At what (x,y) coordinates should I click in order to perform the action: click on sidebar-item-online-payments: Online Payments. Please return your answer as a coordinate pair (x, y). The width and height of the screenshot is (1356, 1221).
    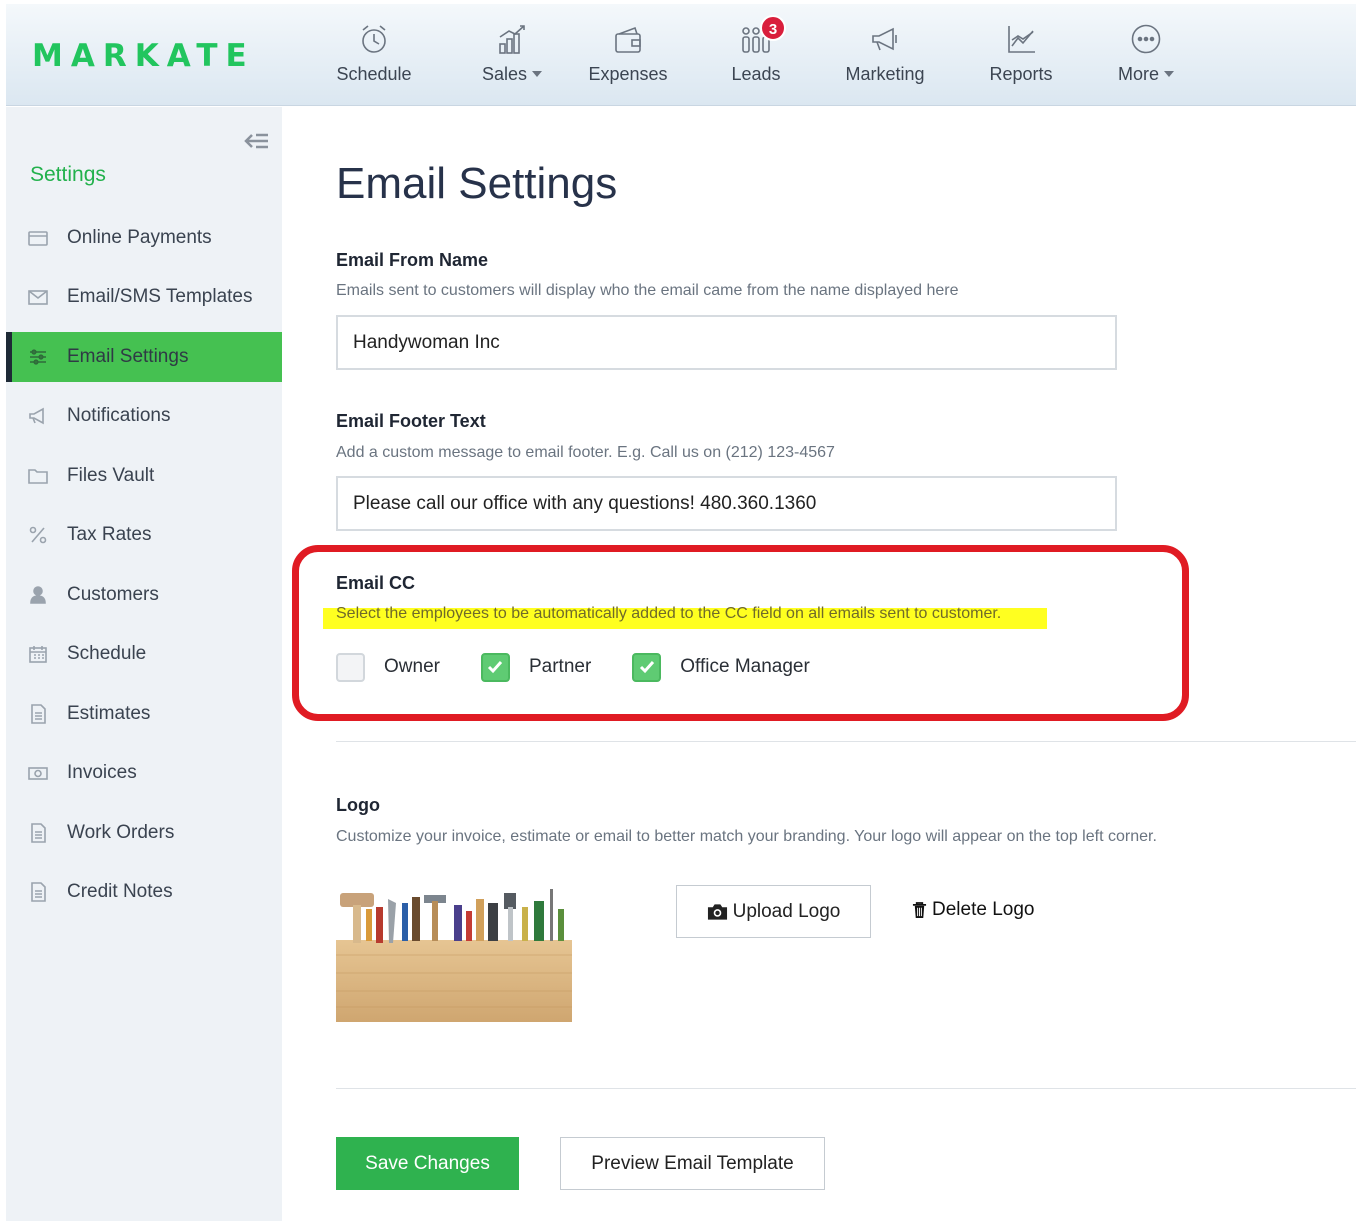
    Looking at the image, I should click on (144, 238).